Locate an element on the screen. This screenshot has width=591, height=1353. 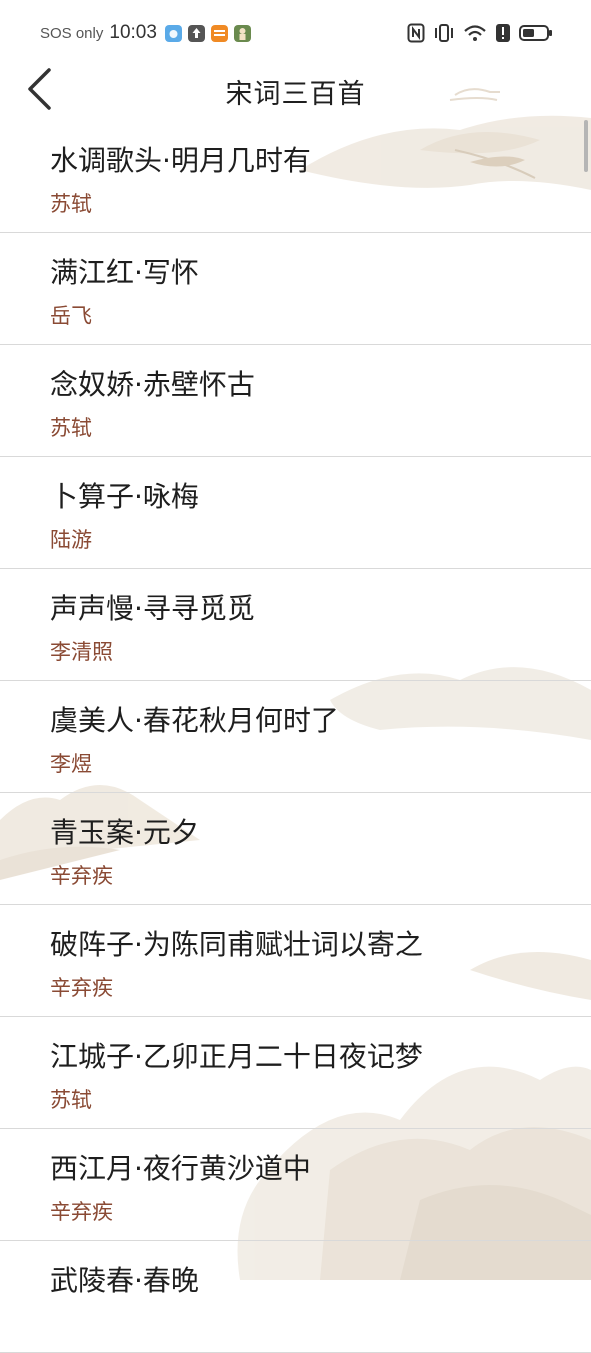
poem-title: 声声慢·寻寻觅觅 is located at coordinates (152, 608).